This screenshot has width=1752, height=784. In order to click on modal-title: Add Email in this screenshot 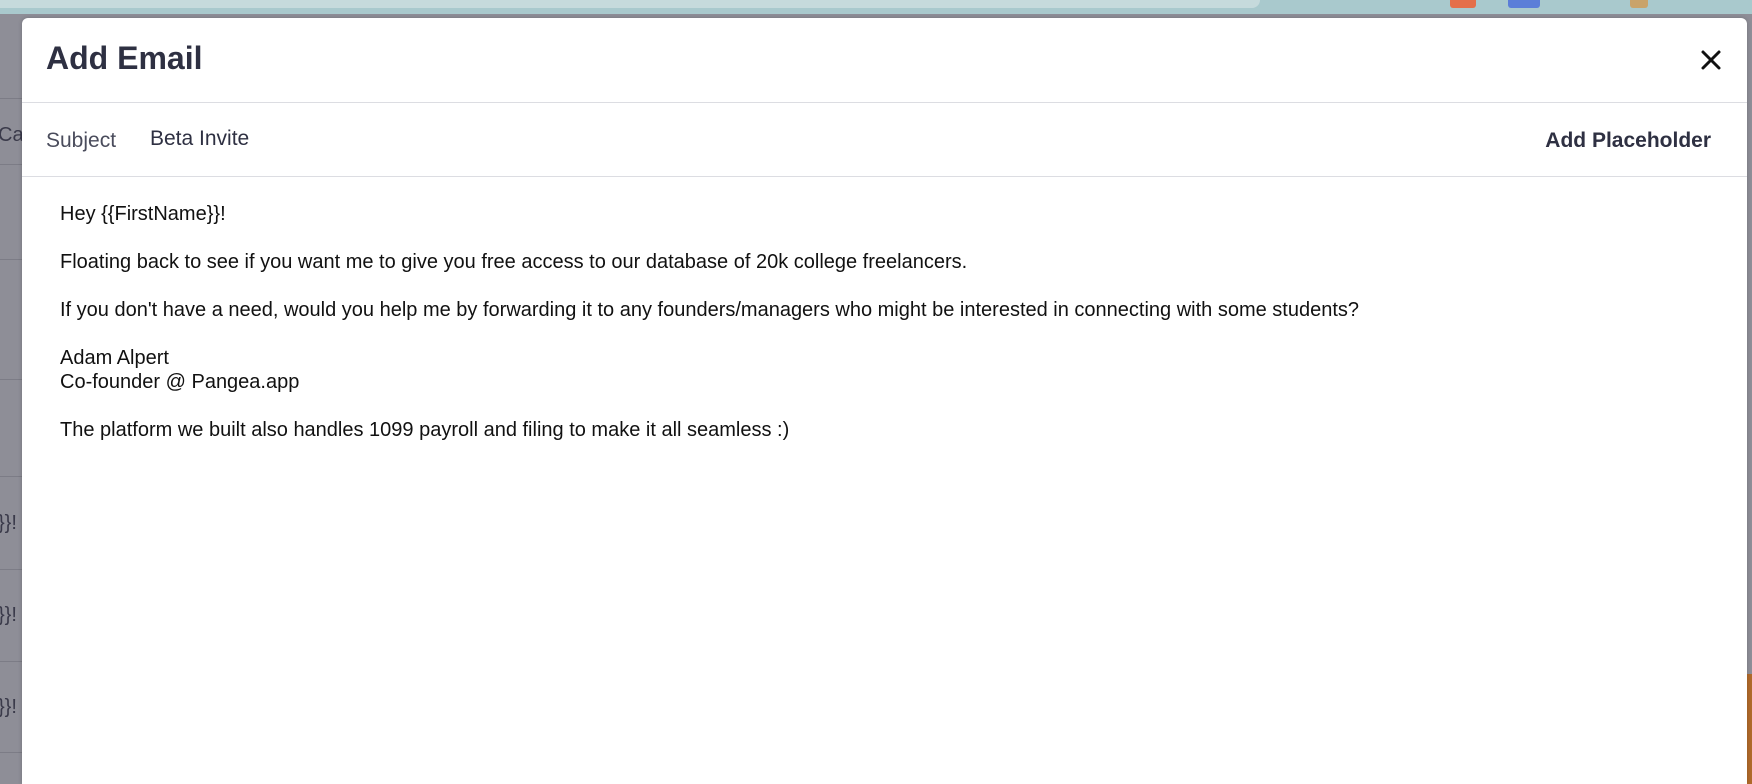, I will do `click(124, 58)`.